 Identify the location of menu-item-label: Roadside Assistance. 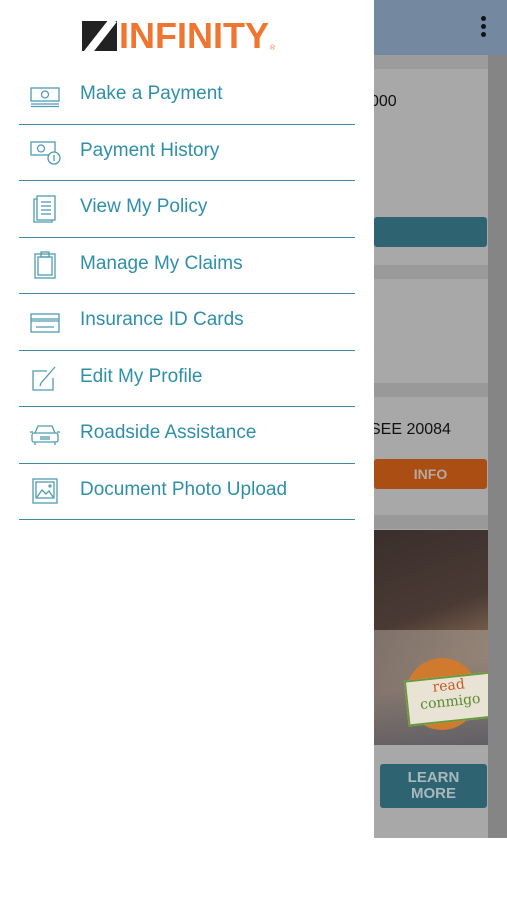
(168, 432).